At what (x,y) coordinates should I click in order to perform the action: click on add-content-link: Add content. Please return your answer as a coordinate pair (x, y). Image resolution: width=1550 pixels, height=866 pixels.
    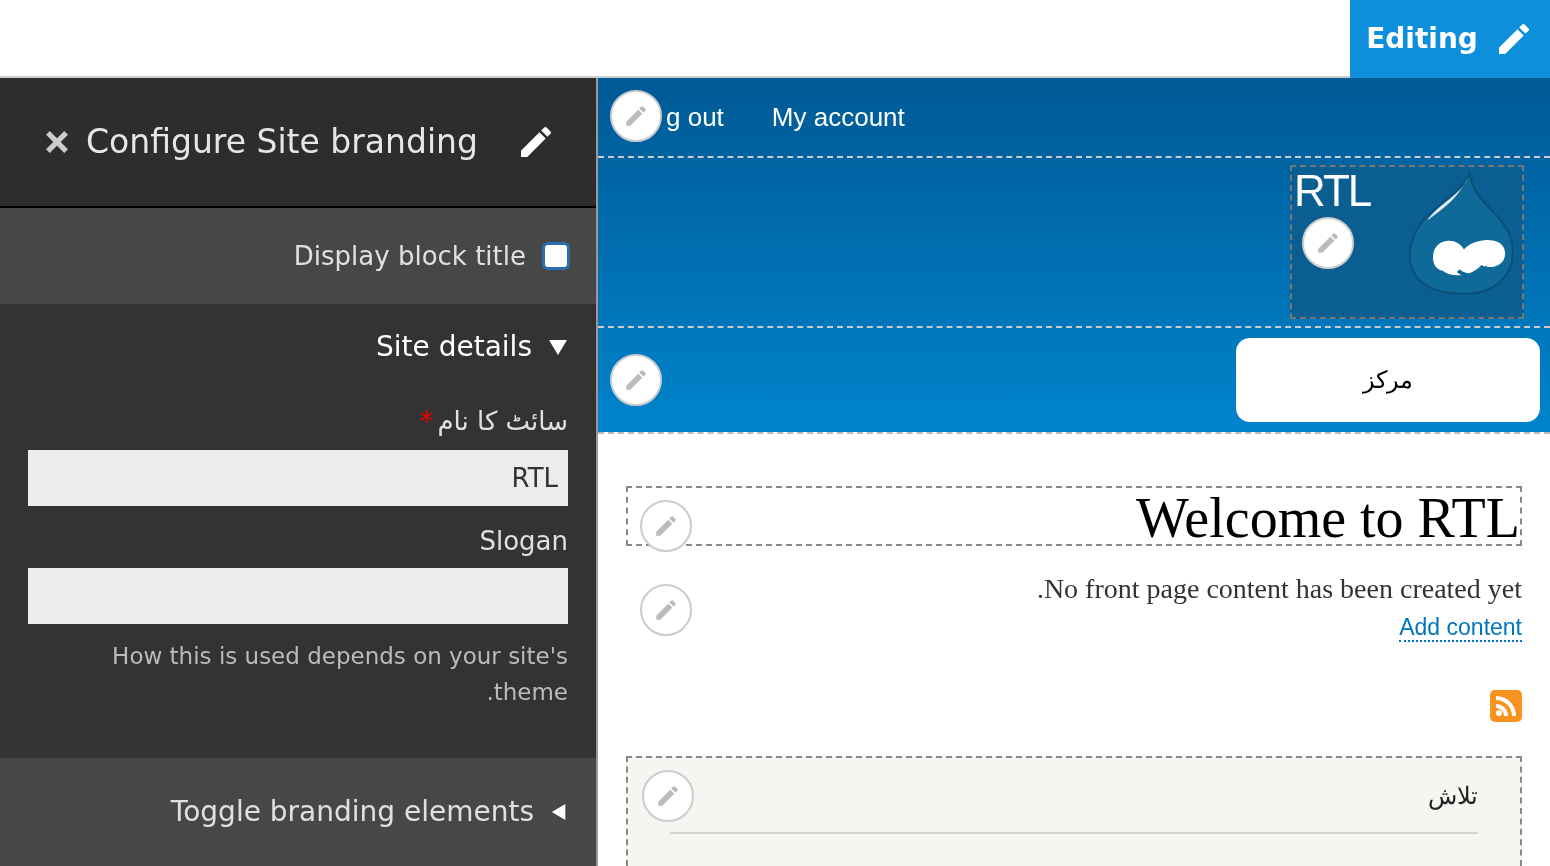
    Looking at the image, I should click on (1460, 628).